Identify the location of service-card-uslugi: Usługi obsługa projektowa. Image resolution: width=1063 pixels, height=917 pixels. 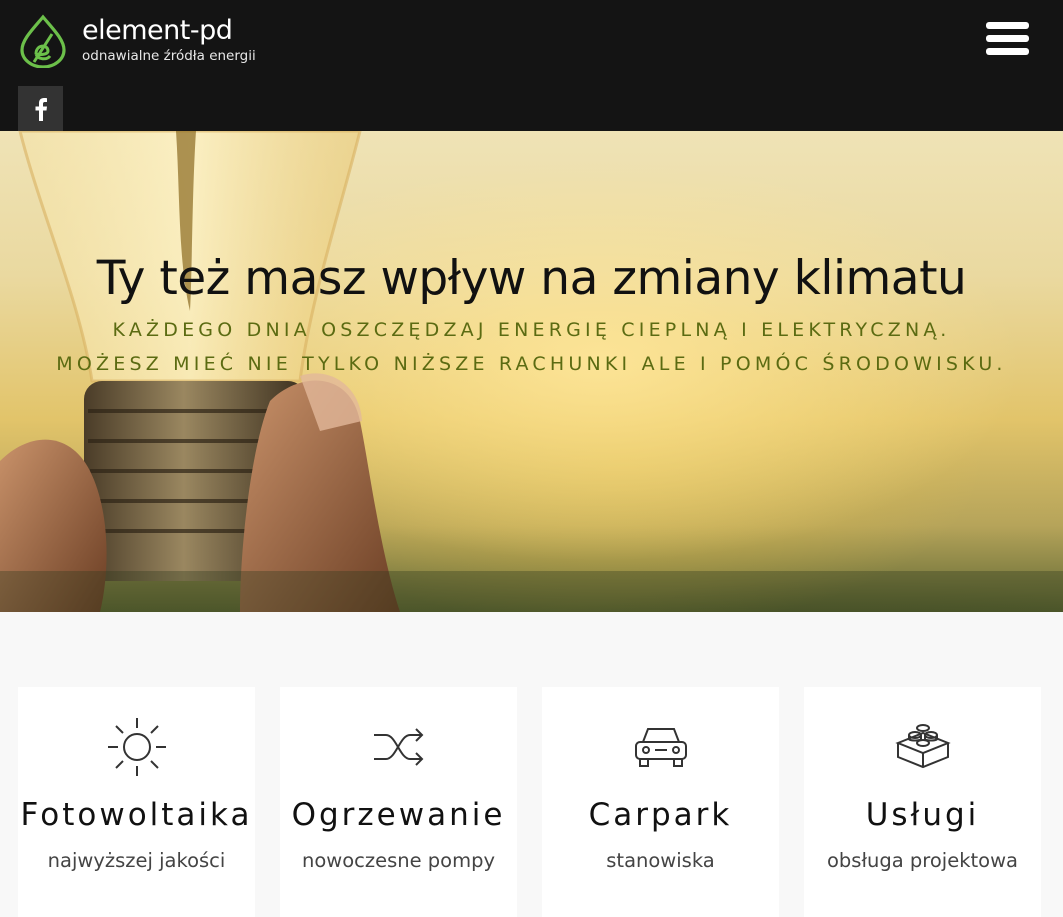
(922, 802).